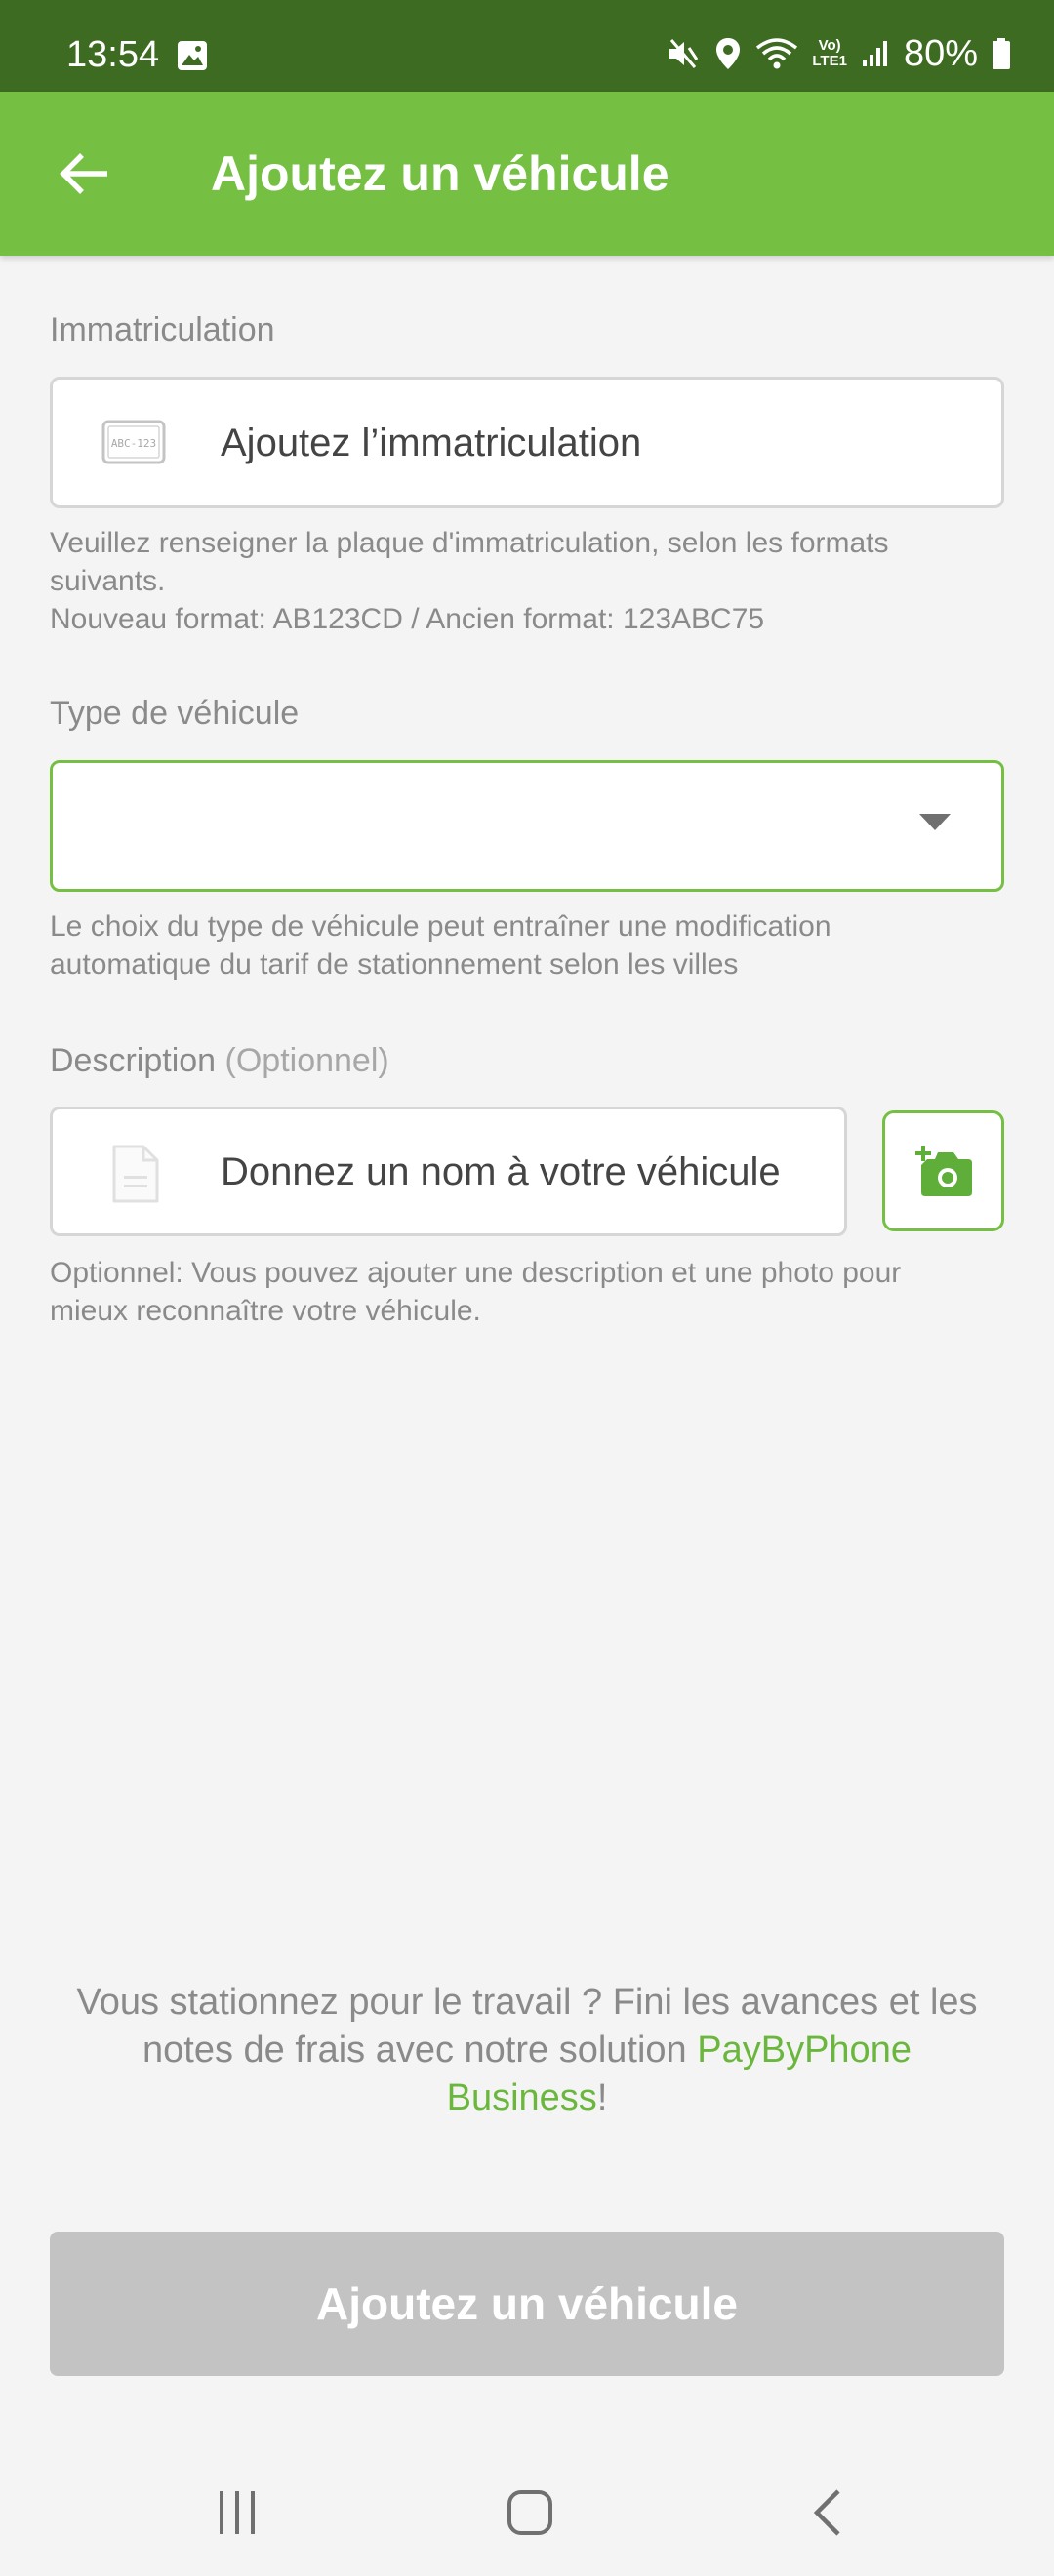 This screenshot has width=1054, height=2576. What do you see at coordinates (684, 53) in the screenshot?
I see `mute-icon` at bounding box center [684, 53].